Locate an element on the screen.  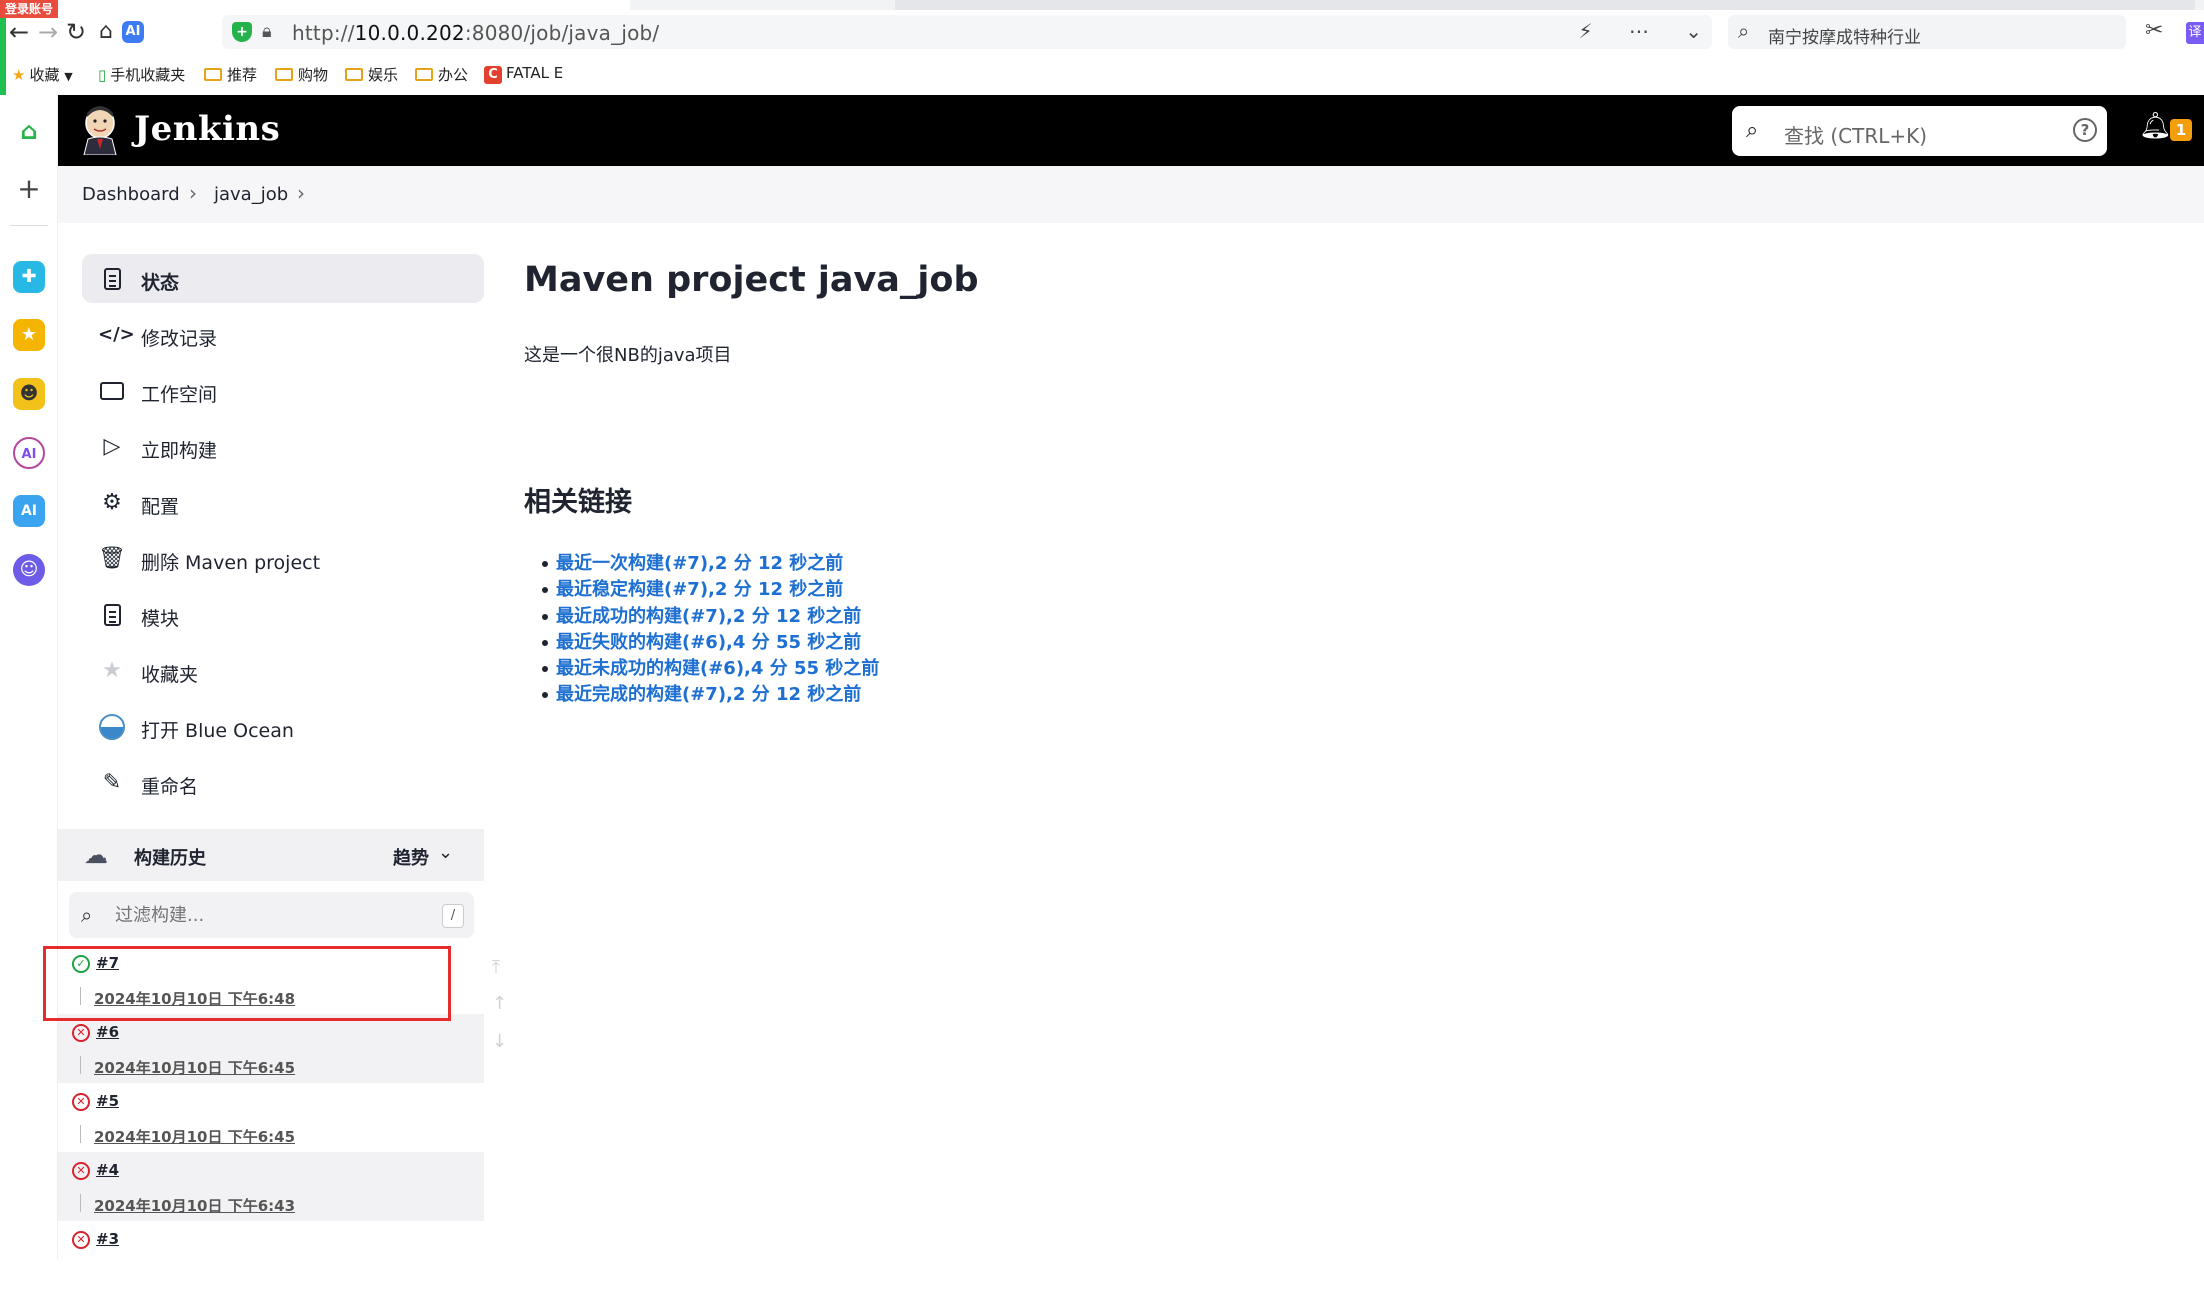
task-blue-ocean: 打开 Blue Ocean is located at coordinates (283, 726).